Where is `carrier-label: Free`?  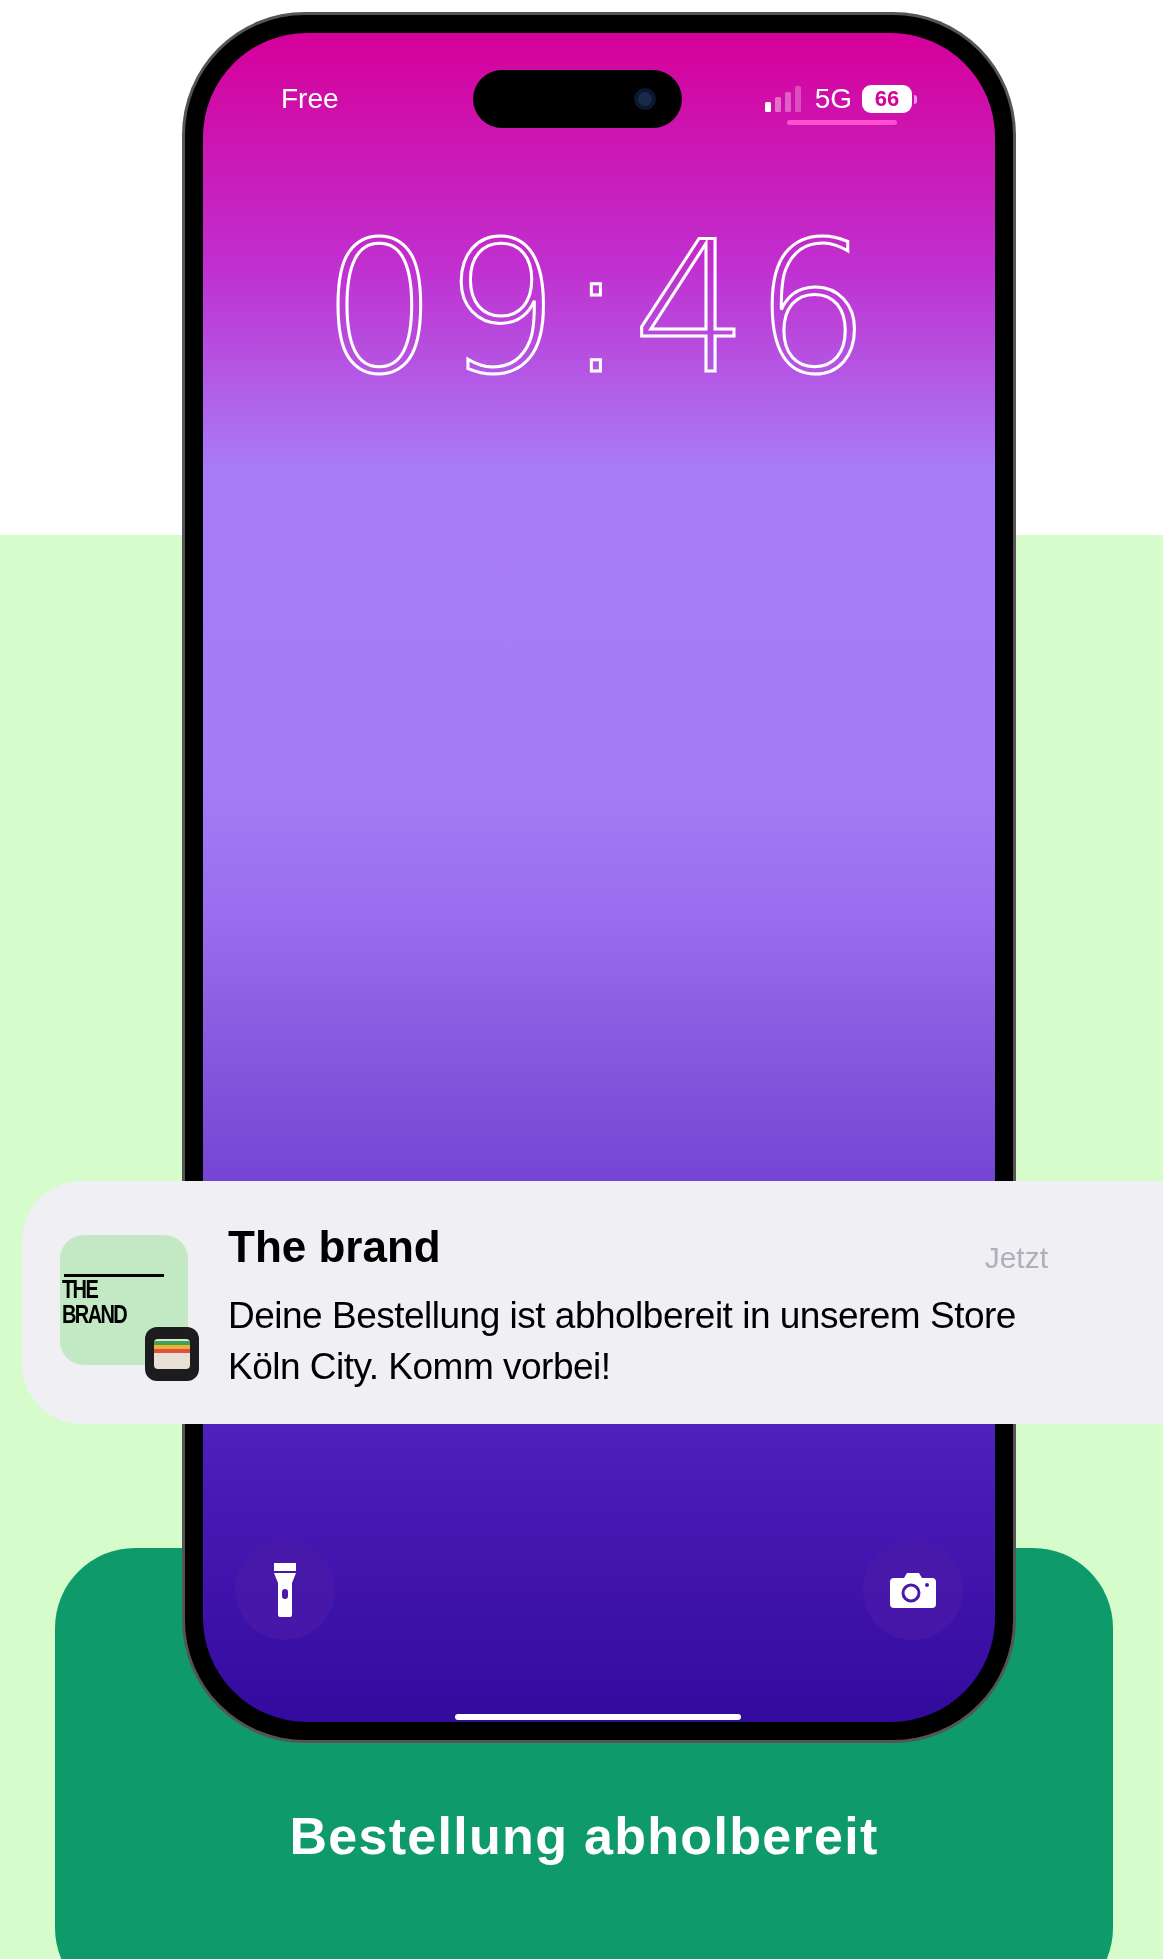
carrier-label: Free is located at coordinates (310, 99).